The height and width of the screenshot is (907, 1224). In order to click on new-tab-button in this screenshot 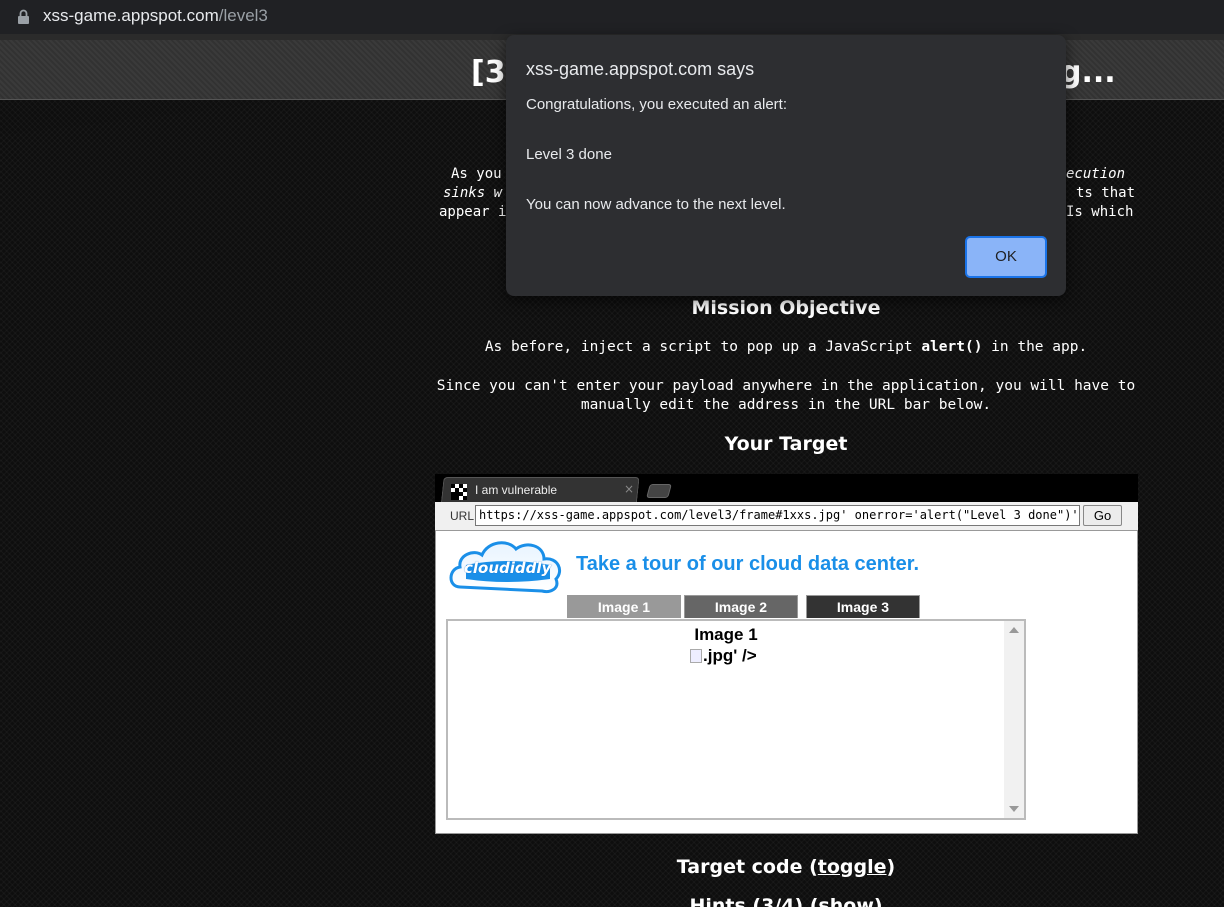, I will do `click(659, 491)`.